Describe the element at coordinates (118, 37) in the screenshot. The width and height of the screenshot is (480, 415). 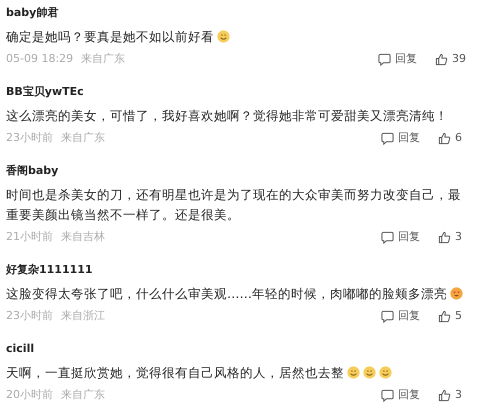
I see `comment-text: 确定是她吗？要真是她不如以前好看` at that location.